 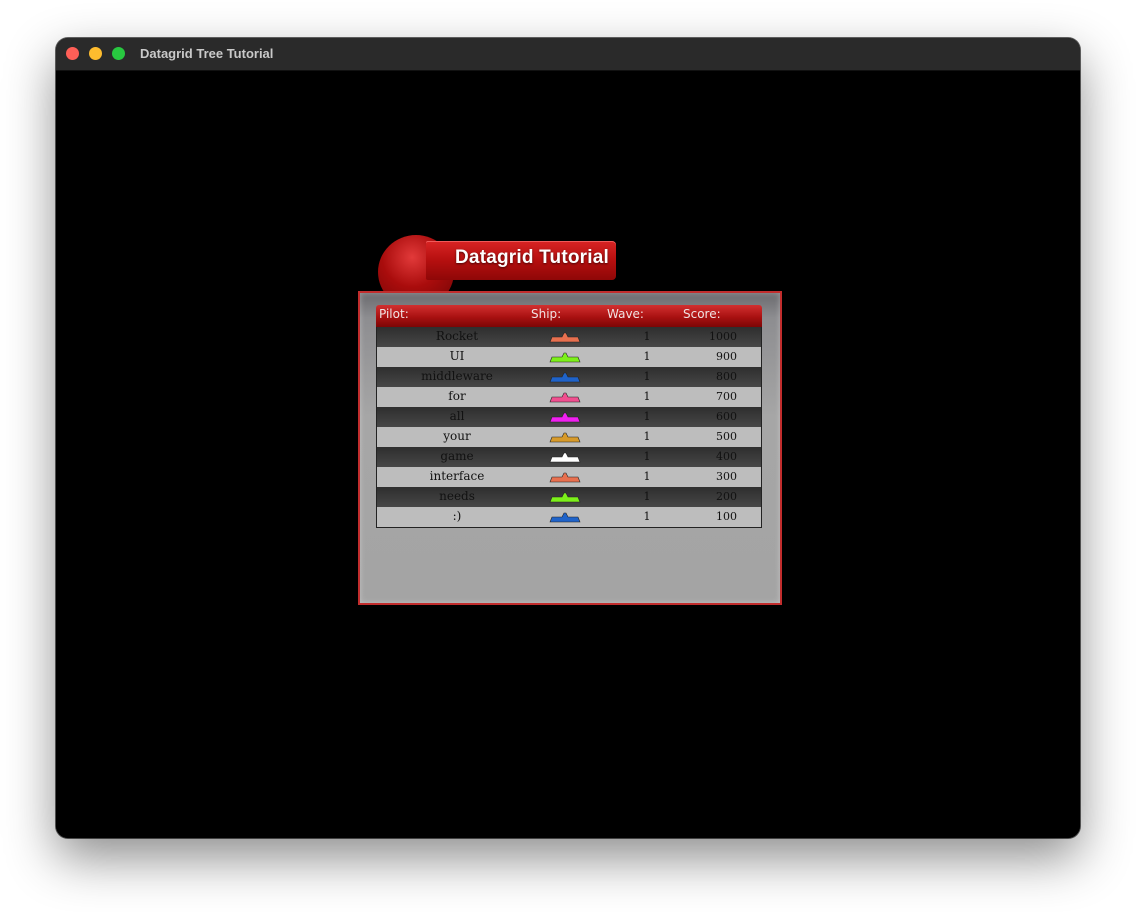 I want to click on pilot-cell: UI, so click(x=457, y=356).